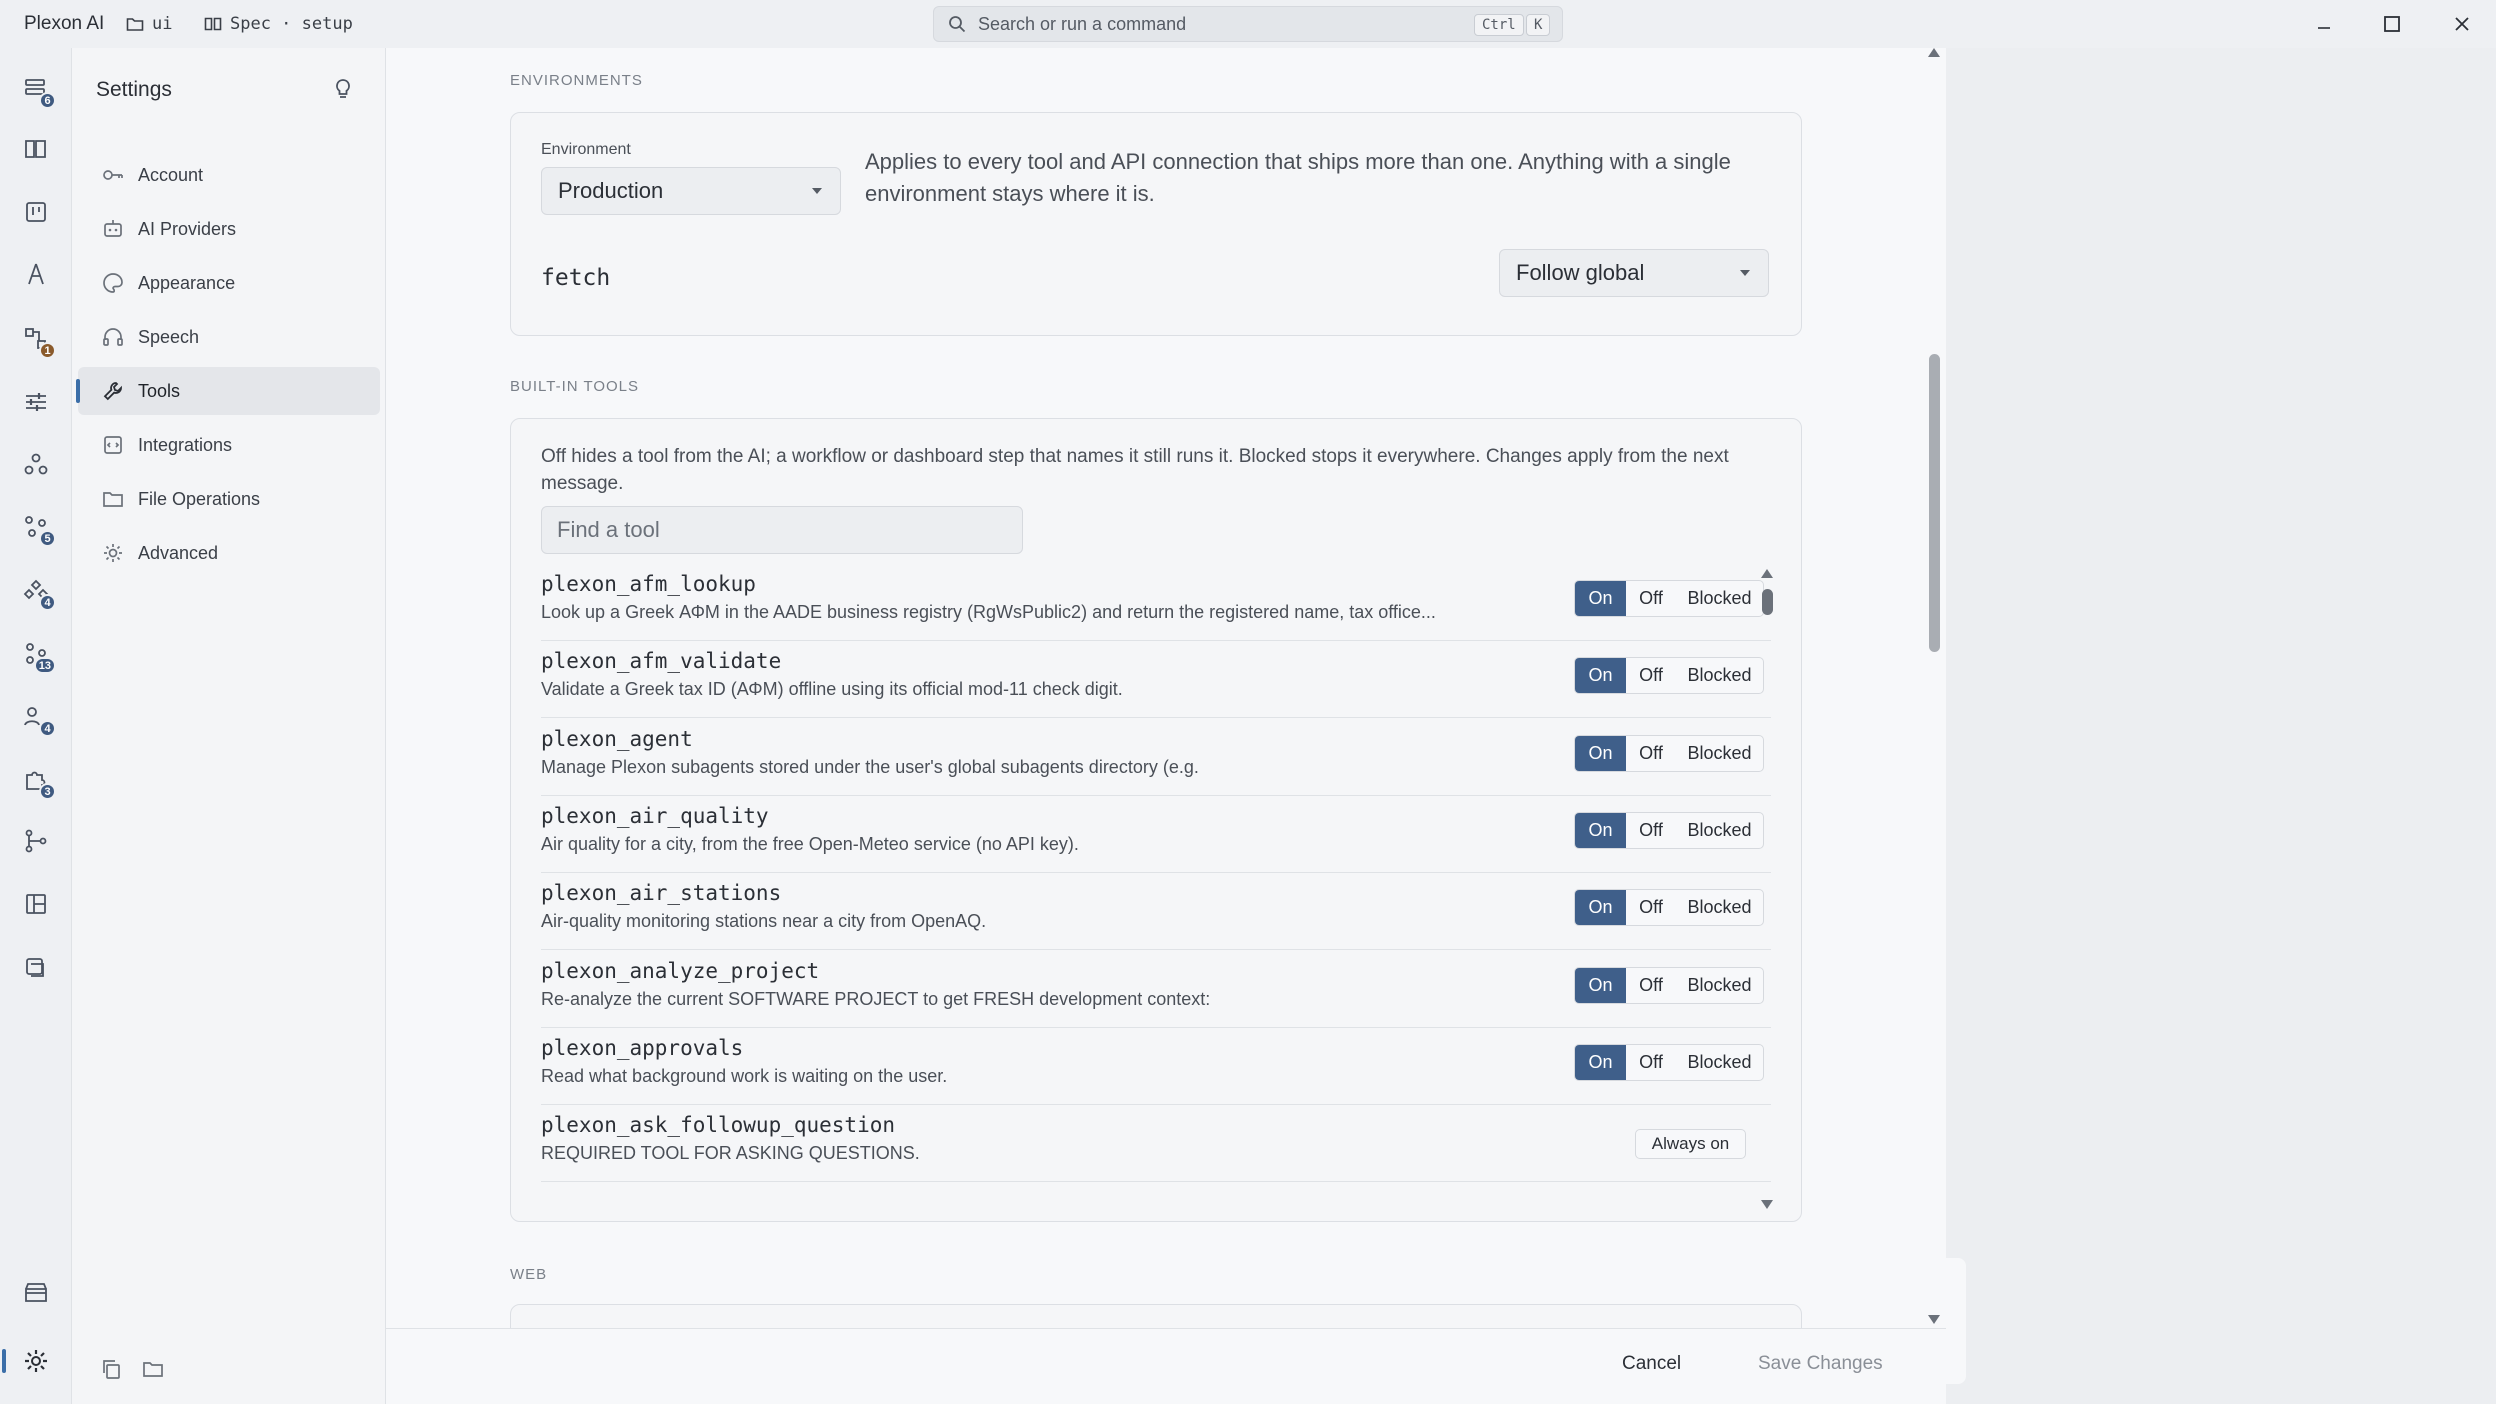 The image size is (2496, 1404). Describe the element at coordinates (2462, 24) in the screenshot. I see `close-button` at that location.